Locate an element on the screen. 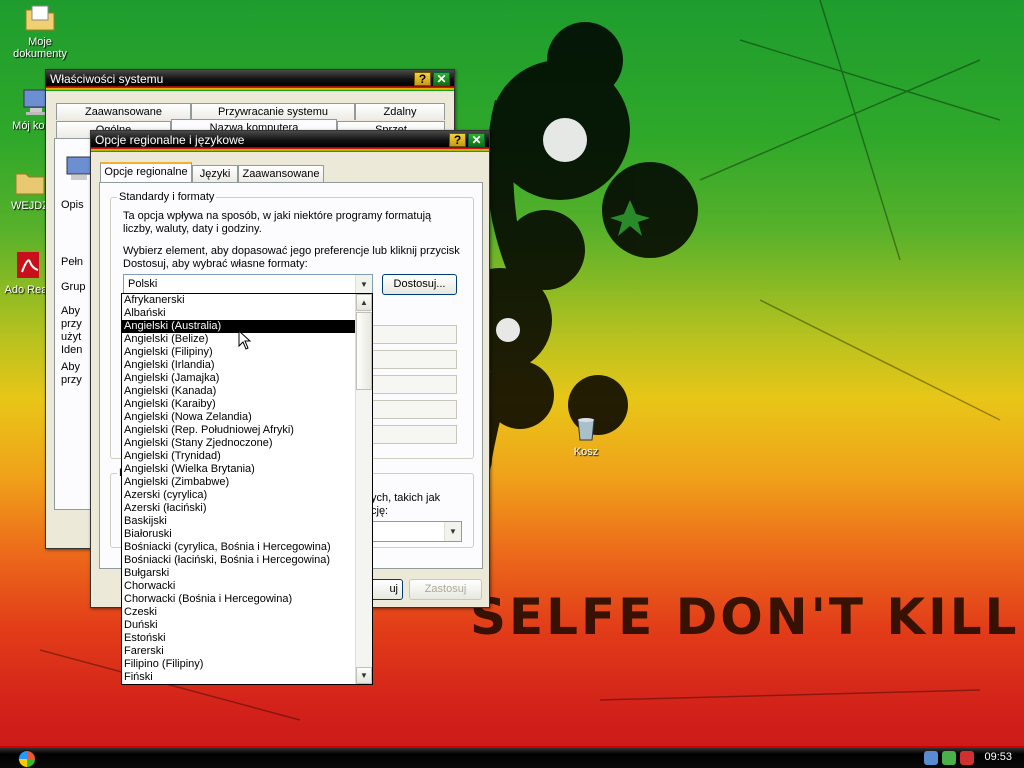  locale-option: Angielski (Irlandia) is located at coordinates (239, 365).